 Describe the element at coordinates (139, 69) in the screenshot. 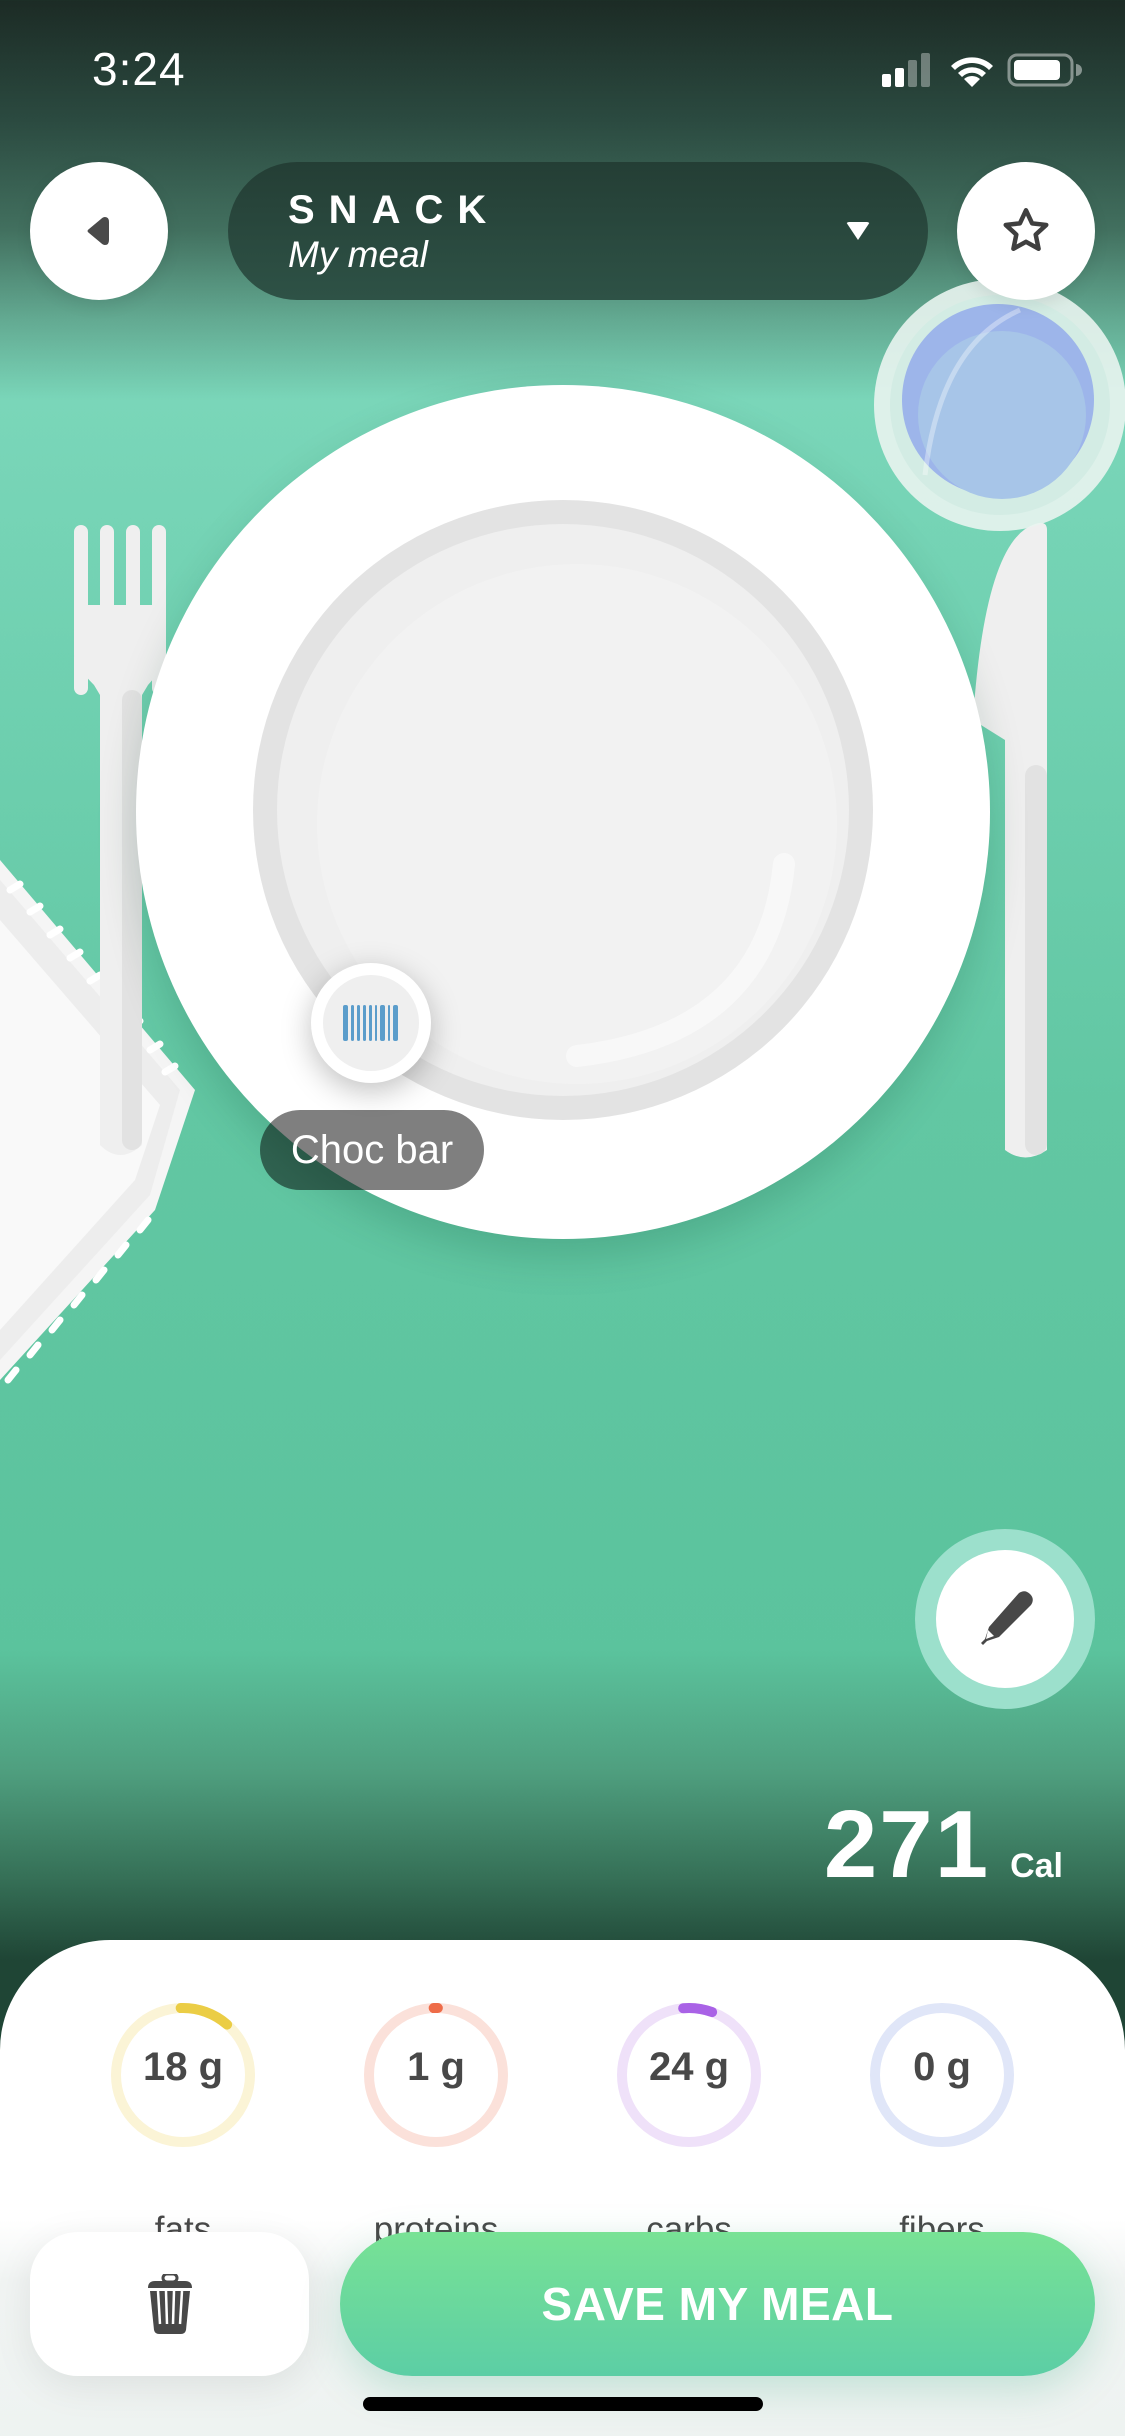

I see `status-time: 3:24` at that location.